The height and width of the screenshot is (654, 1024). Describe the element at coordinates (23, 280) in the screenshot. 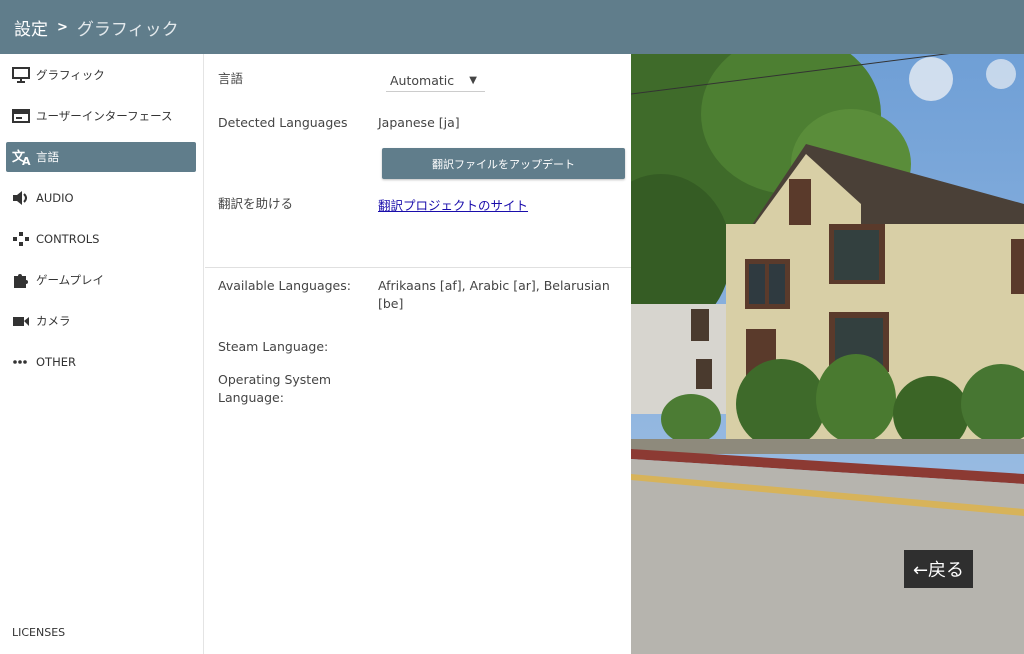

I see `puzzle-icon` at that location.